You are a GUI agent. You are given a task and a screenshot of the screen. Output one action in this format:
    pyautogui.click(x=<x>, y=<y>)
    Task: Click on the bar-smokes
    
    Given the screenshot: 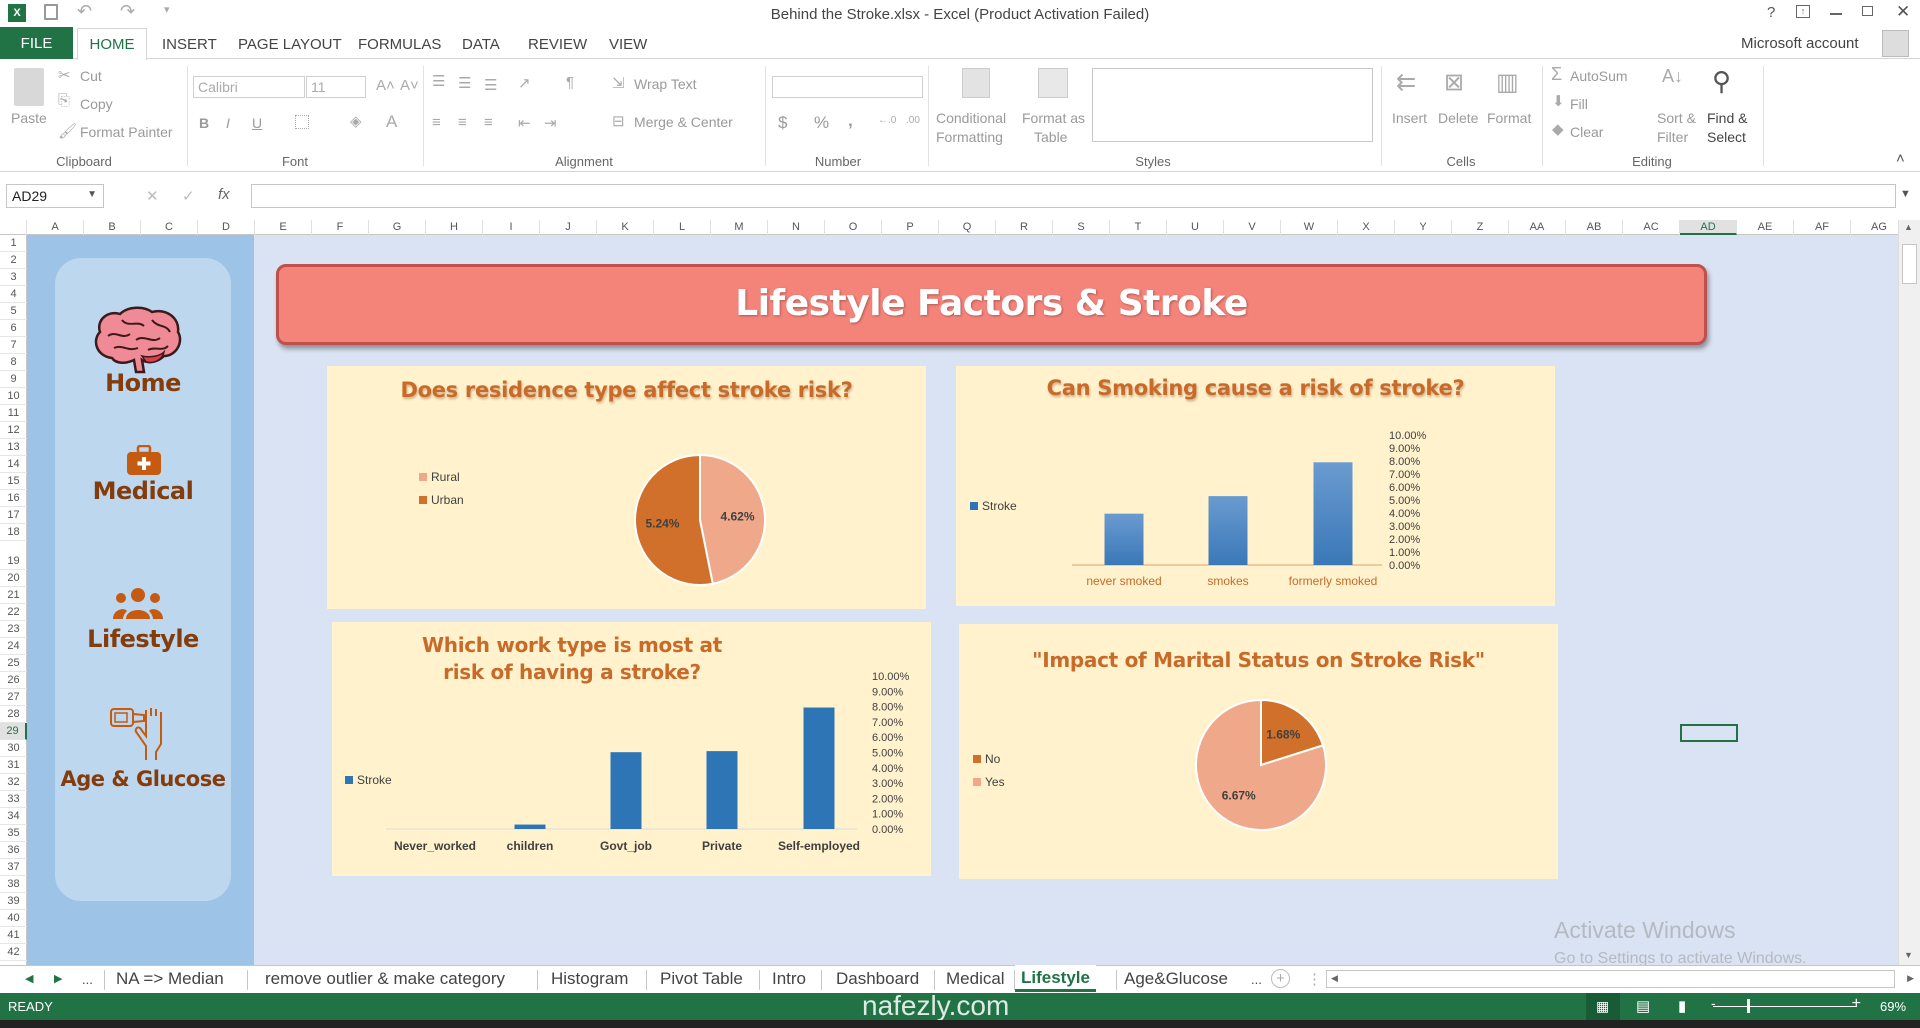 What is the action you would take?
    pyautogui.click(x=1228, y=530)
    